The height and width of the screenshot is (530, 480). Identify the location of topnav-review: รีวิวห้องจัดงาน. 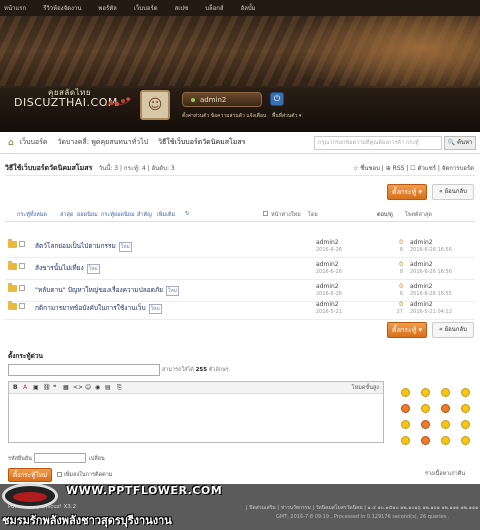
(62, 8).